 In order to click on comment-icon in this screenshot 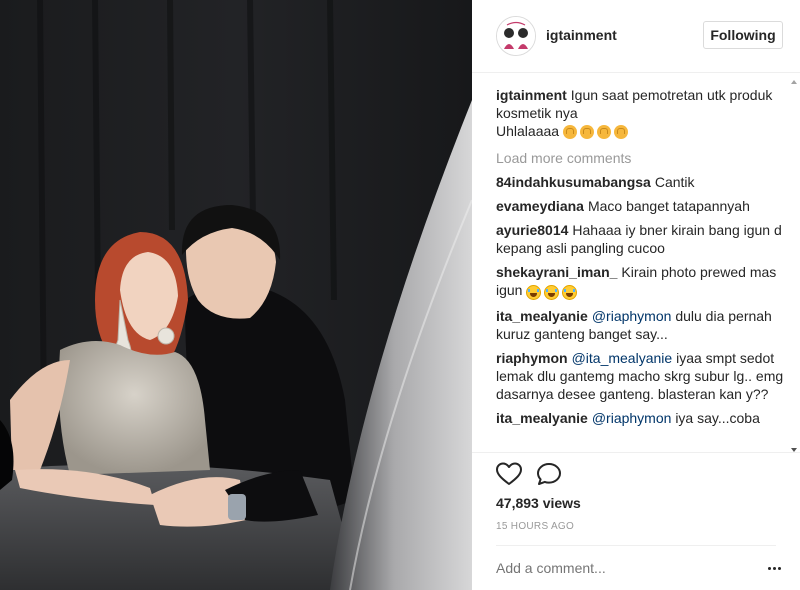, I will do `click(549, 474)`.